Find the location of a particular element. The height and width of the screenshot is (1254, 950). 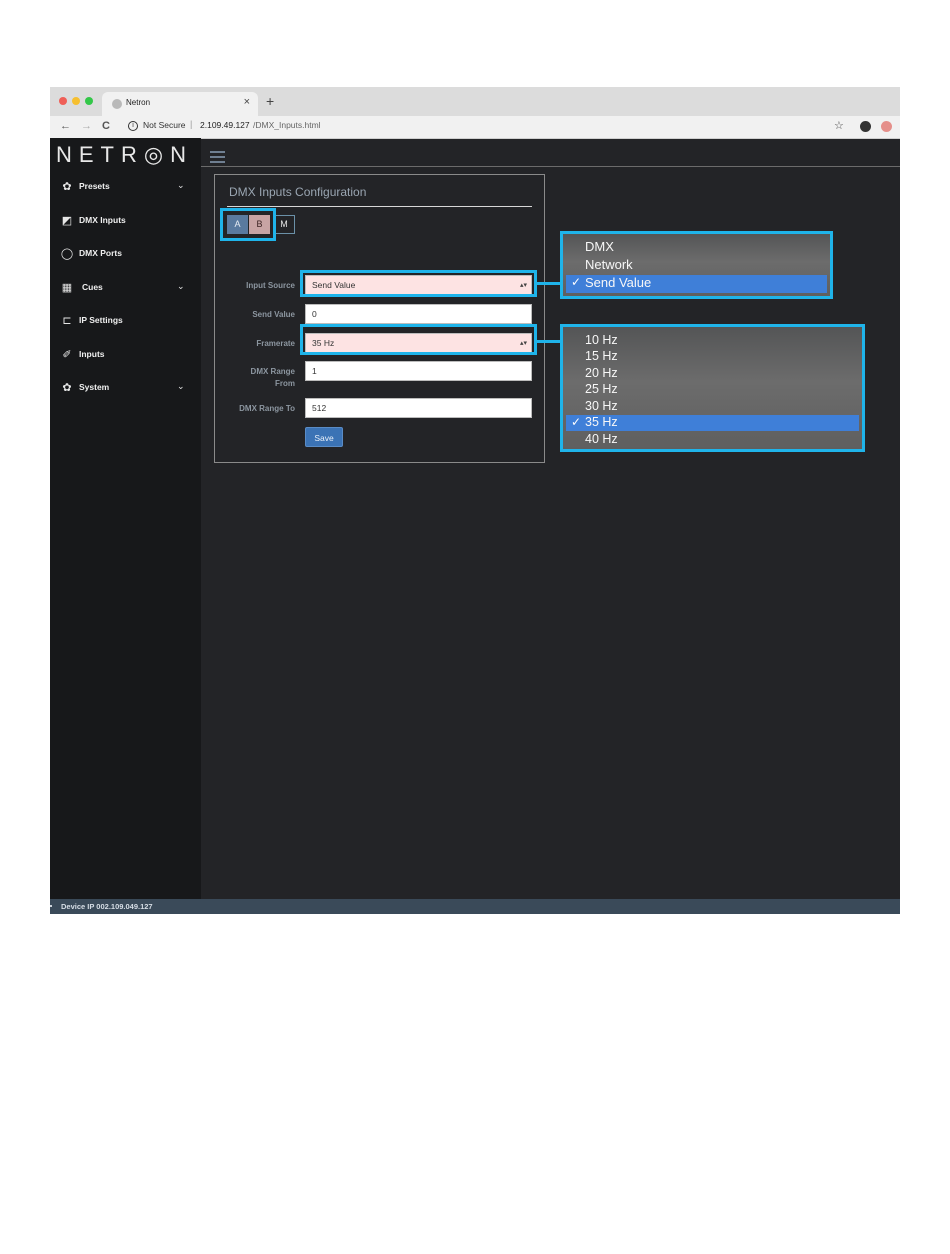

dmx-range-to-text: 512 is located at coordinates (319, 408).